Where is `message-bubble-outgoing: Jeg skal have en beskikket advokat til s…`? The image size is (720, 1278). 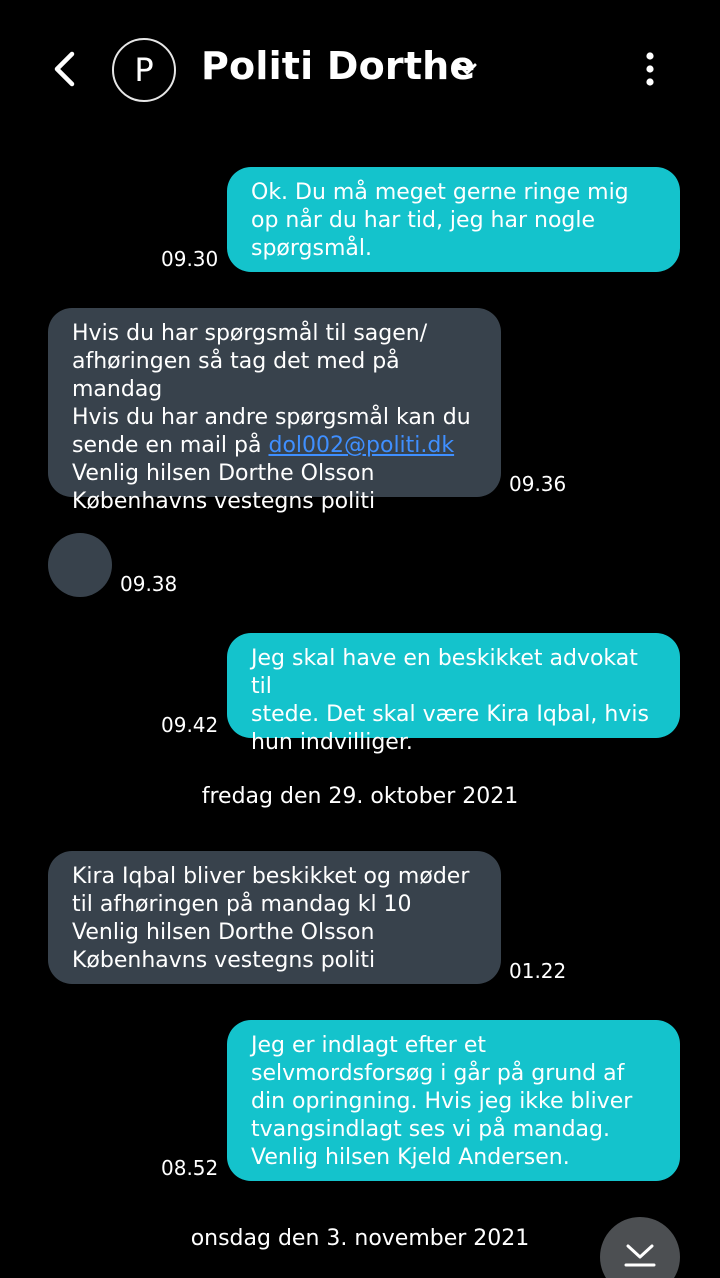 message-bubble-outgoing: Jeg skal have en beskikket advokat til s… is located at coordinates (453, 694).